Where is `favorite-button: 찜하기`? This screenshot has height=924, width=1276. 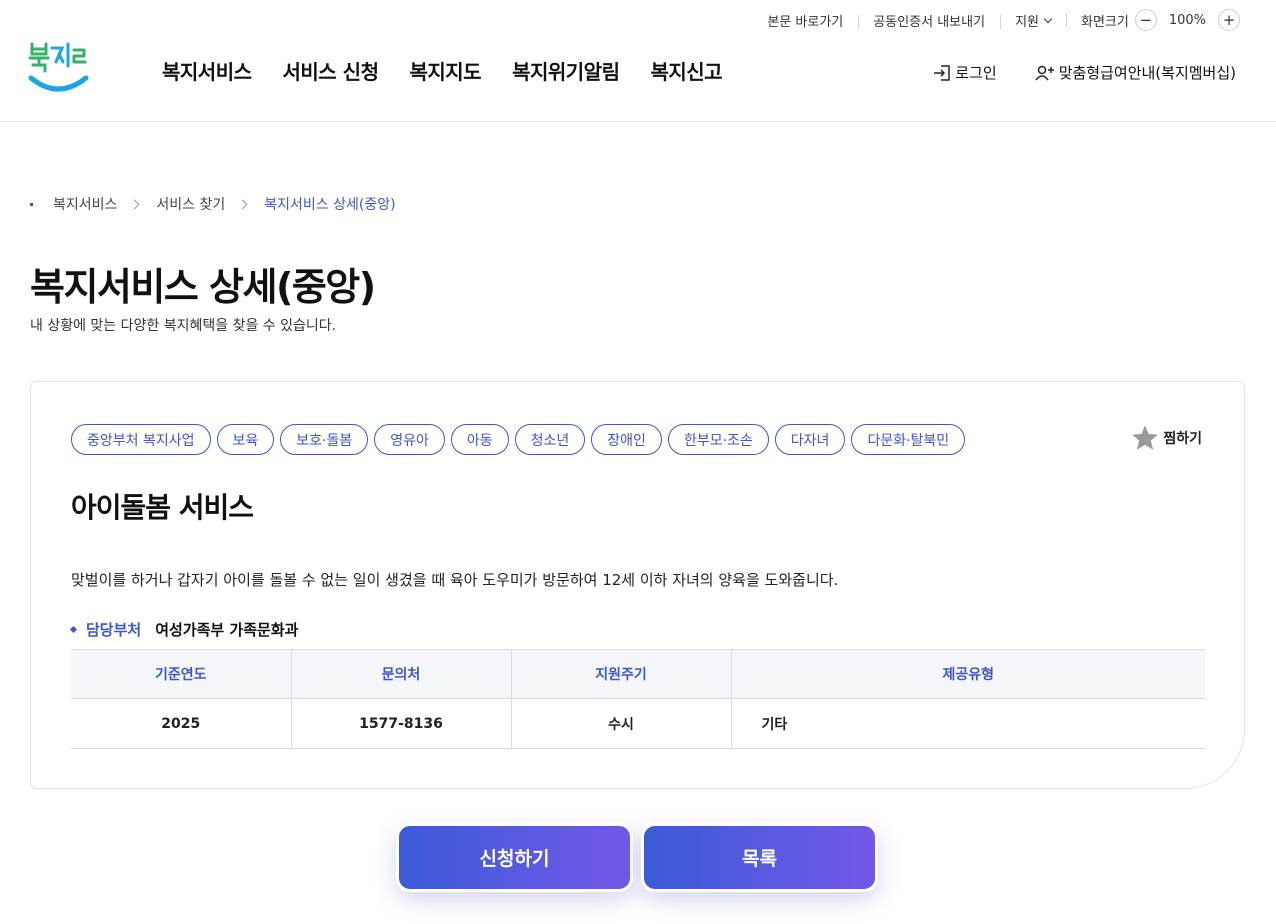 favorite-button: 찜하기 is located at coordinates (1166, 437).